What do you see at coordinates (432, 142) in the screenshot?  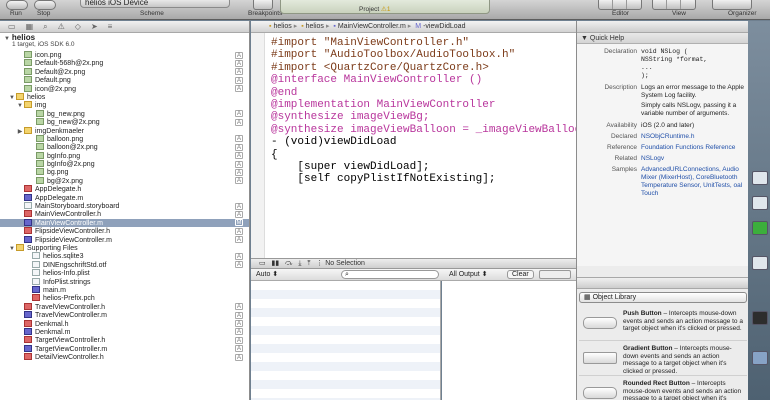 I see `code-line: - (void)viewDidLoad` at bounding box center [432, 142].